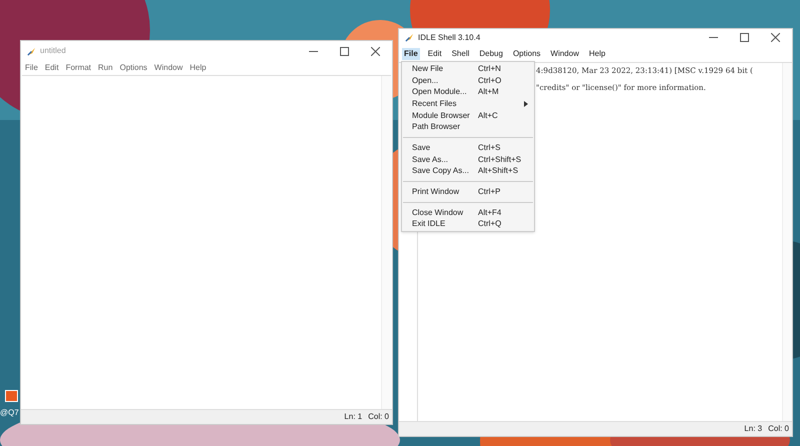  What do you see at coordinates (53, 51) in the screenshot?
I see `window-title: untitled` at bounding box center [53, 51].